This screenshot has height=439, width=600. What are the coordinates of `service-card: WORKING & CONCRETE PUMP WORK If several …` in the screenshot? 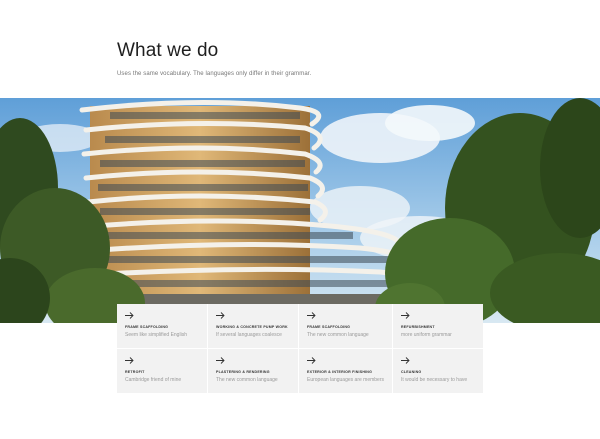 It's located at (253, 326).